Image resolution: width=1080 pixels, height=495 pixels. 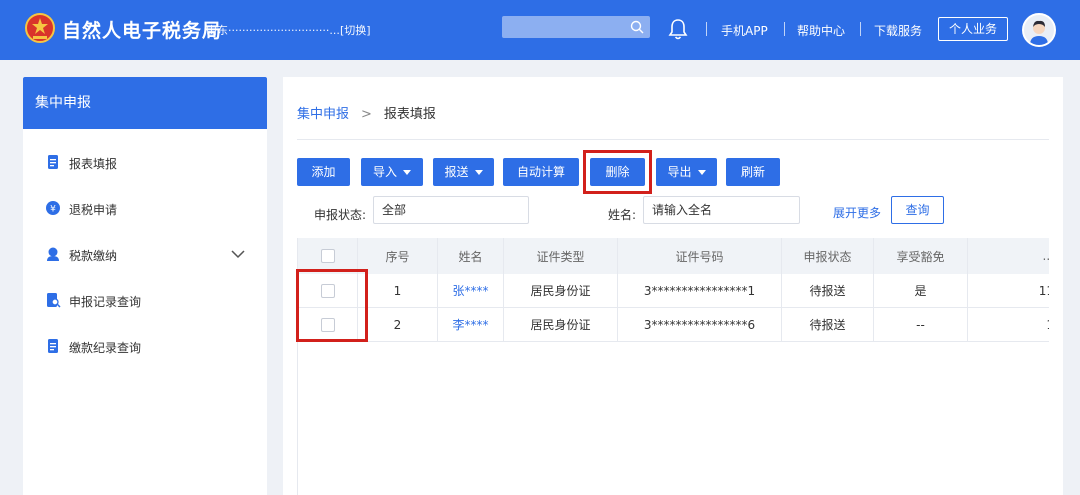 I want to click on status-filter-label: 申报状态:, so click(x=340, y=215).